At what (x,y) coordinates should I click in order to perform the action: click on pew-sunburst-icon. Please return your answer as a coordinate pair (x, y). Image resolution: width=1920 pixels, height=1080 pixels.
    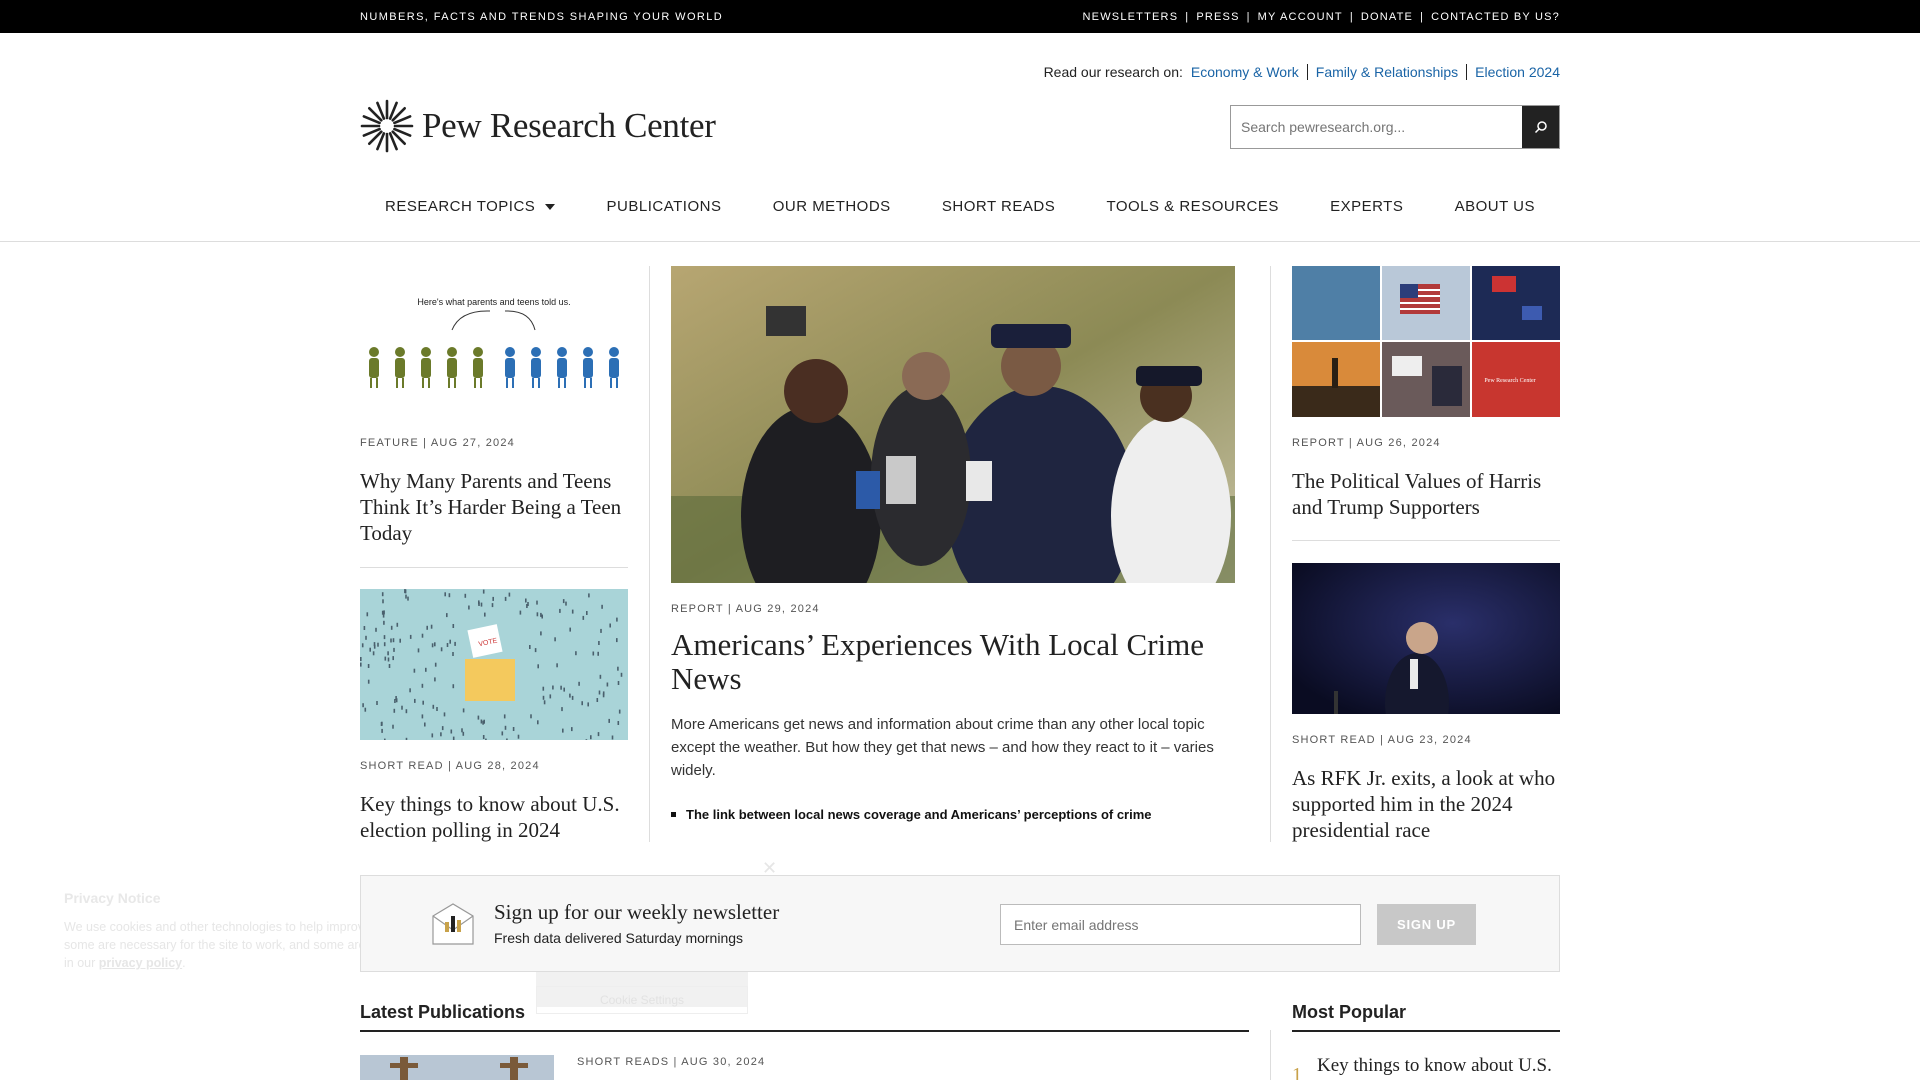
    Looking at the image, I should click on (387, 126).